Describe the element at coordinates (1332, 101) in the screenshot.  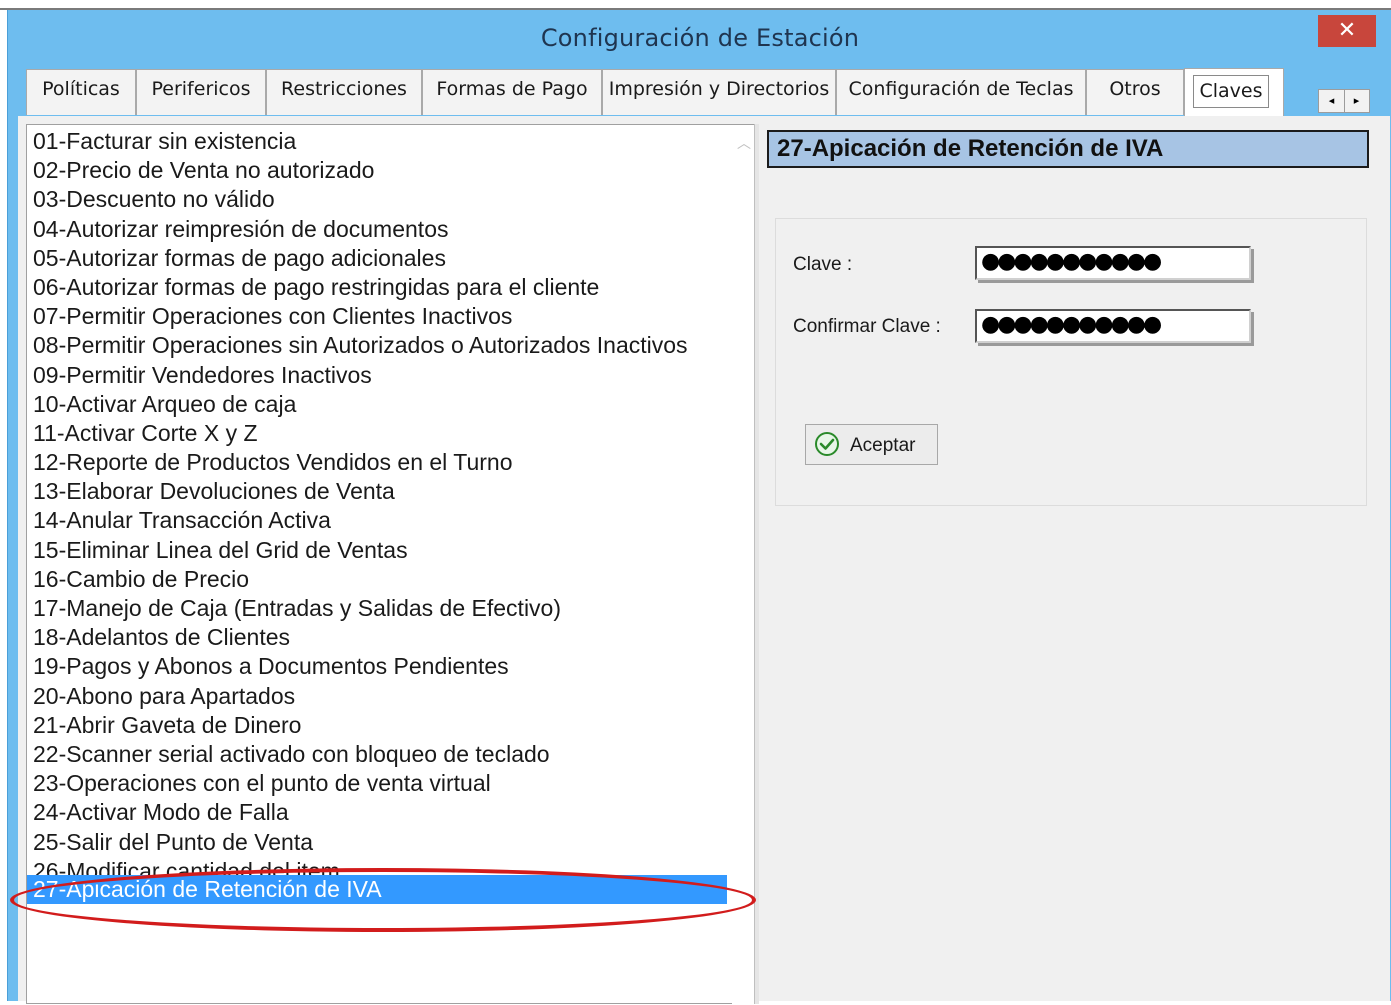
I see `tab-scroll-left-icon: ◂` at that location.